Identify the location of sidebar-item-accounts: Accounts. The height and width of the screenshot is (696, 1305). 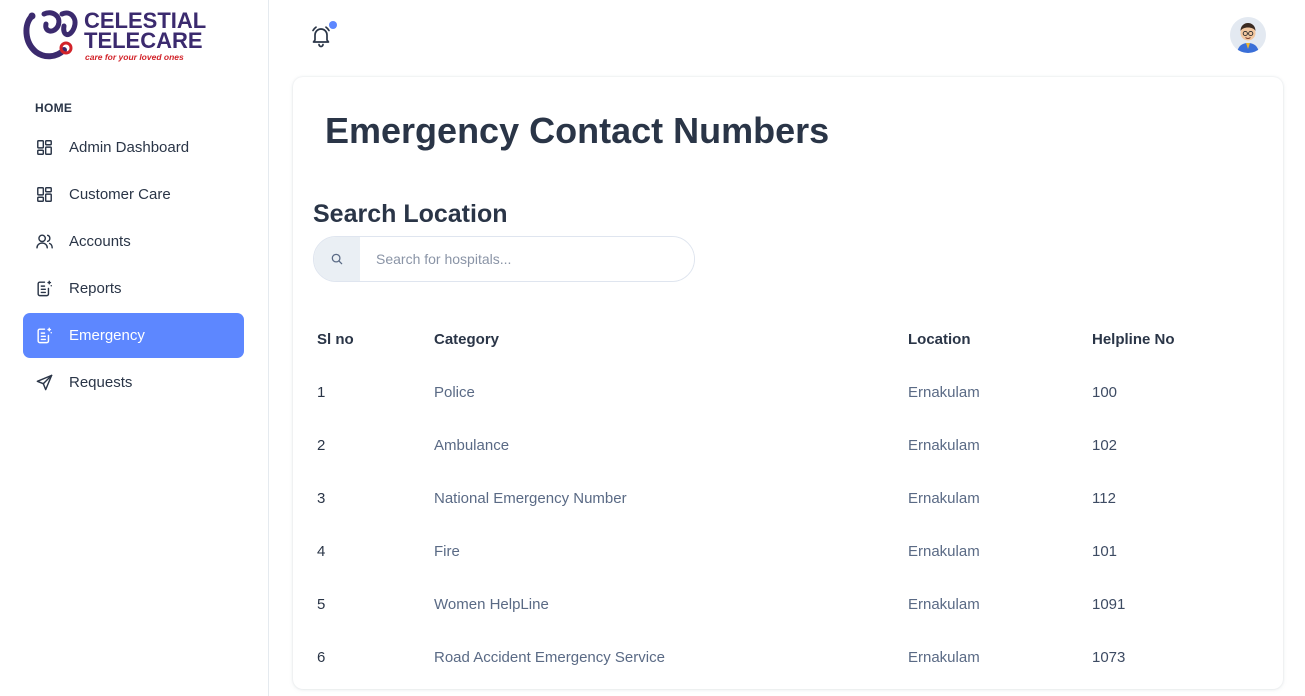
(133, 241).